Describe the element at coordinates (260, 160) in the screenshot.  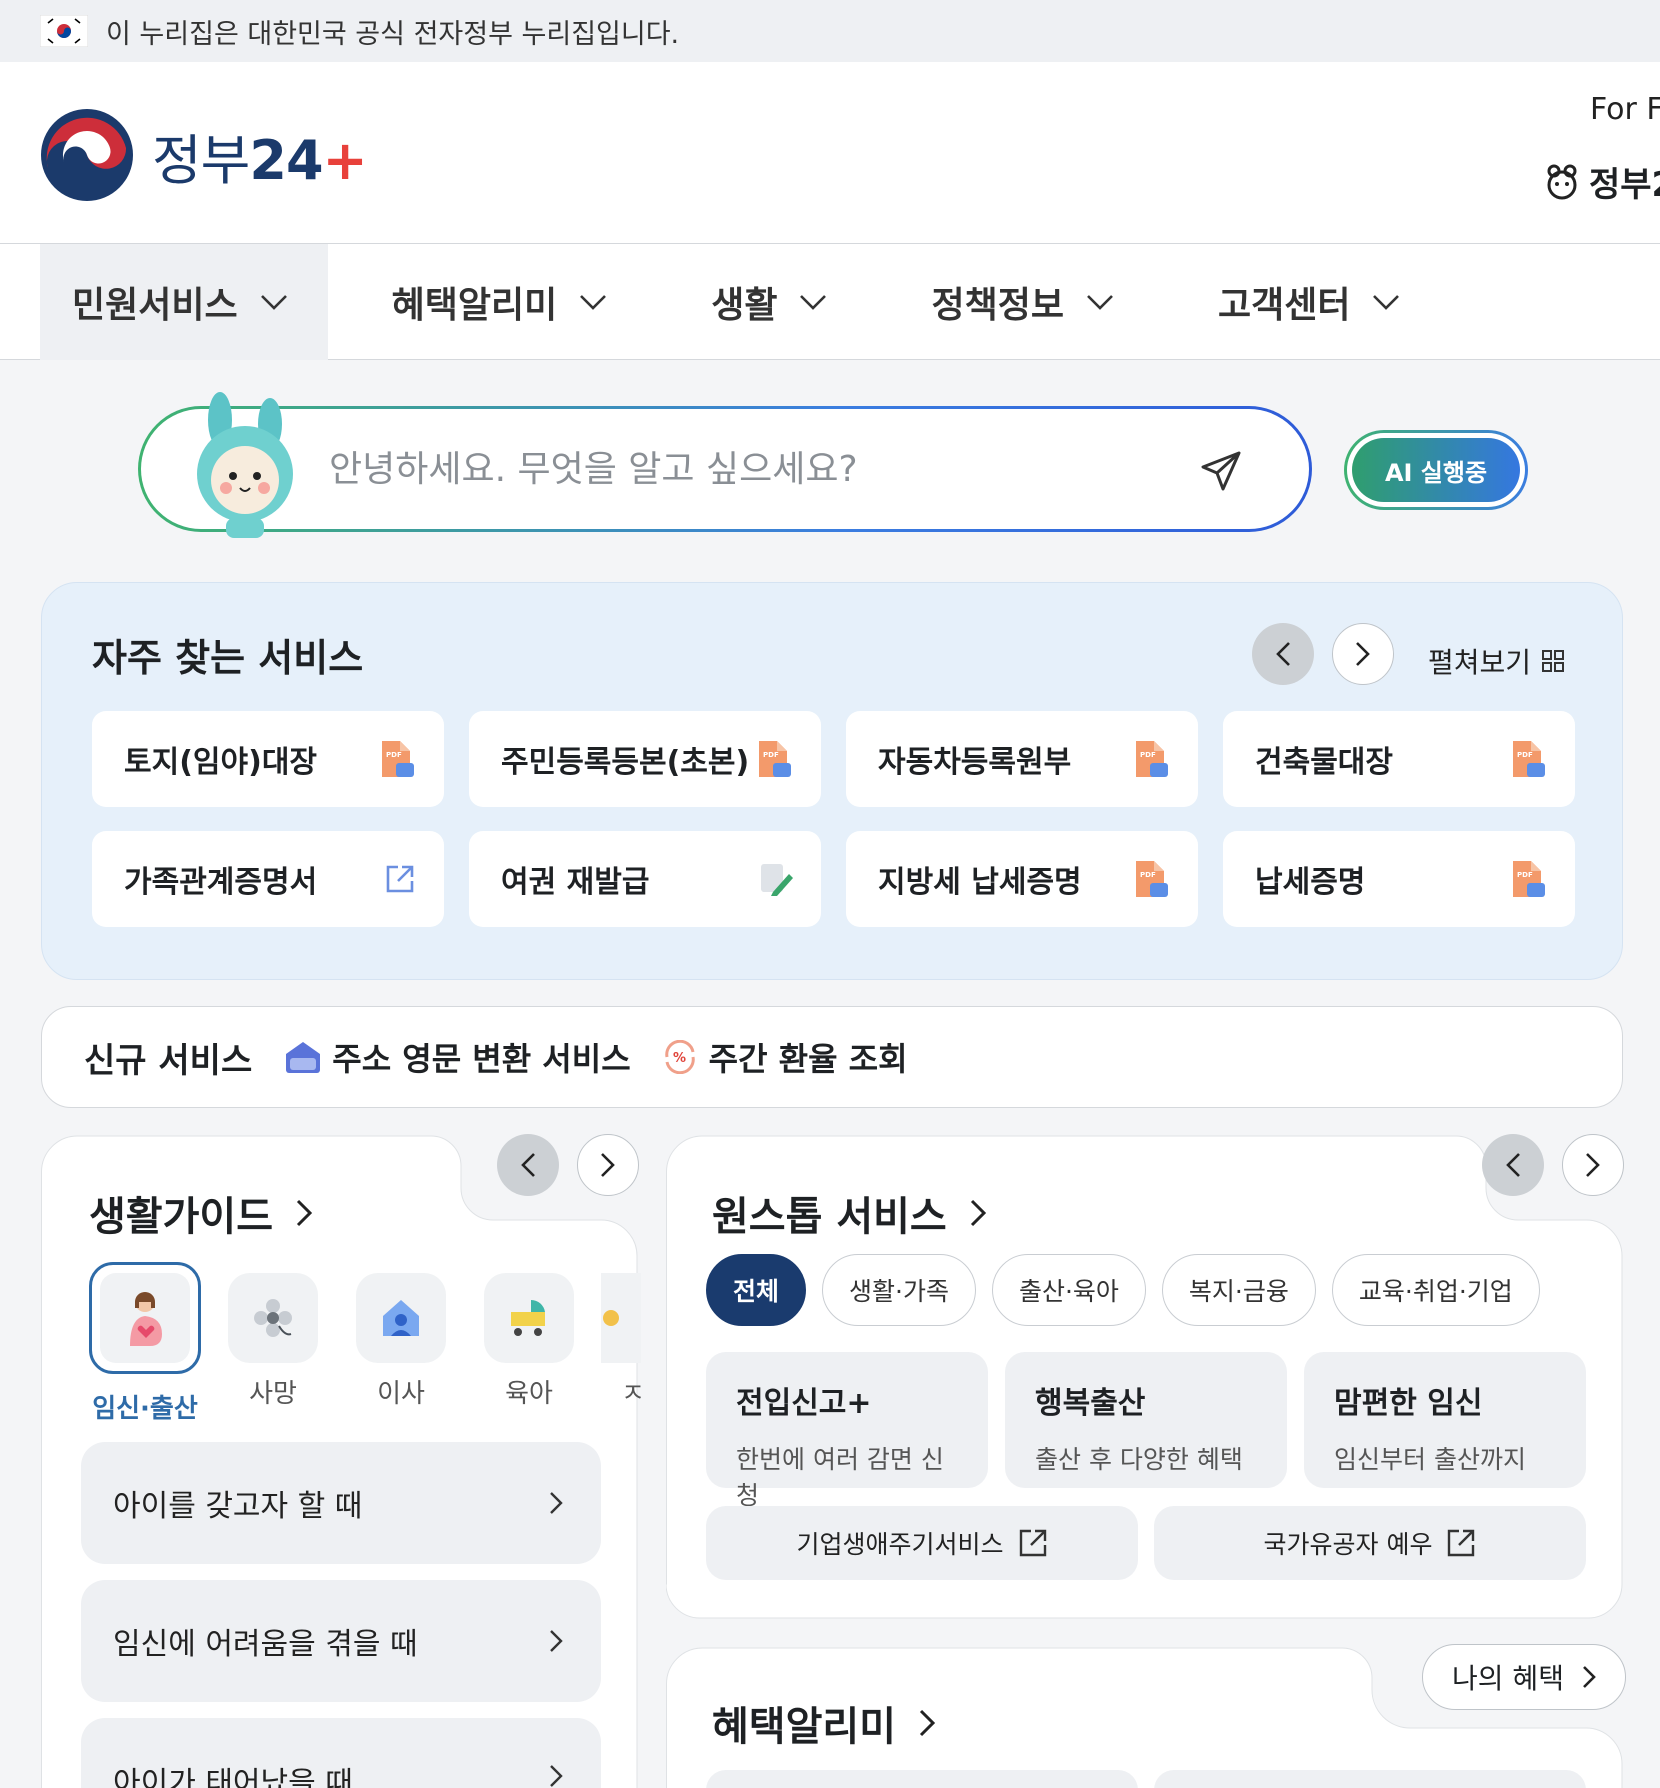
I see `logo-text: 정부24+` at that location.